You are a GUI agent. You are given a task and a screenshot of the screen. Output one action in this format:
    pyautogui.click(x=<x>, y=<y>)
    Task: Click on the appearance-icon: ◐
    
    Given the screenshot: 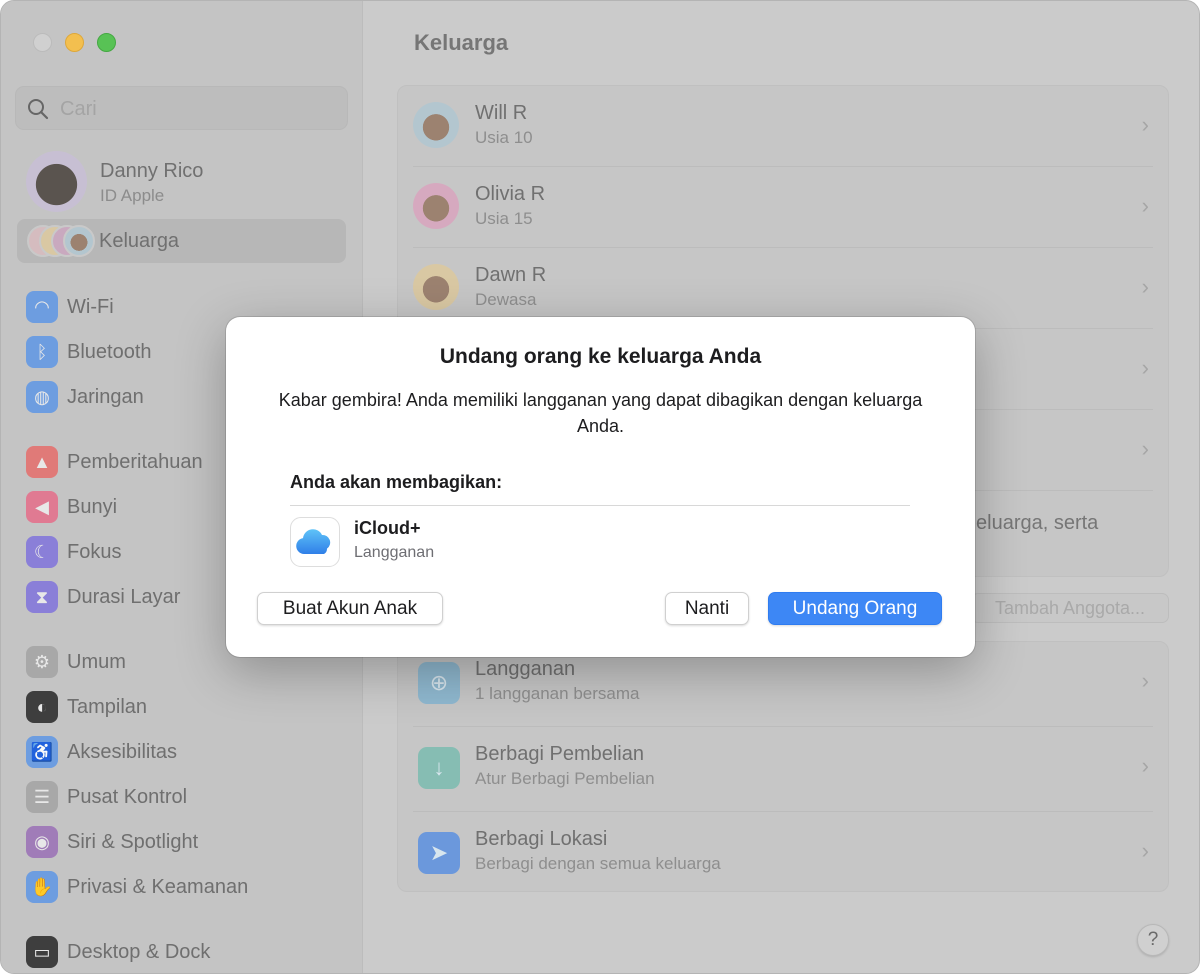 What is the action you would take?
    pyautogui.click(x=42, y=707)
    